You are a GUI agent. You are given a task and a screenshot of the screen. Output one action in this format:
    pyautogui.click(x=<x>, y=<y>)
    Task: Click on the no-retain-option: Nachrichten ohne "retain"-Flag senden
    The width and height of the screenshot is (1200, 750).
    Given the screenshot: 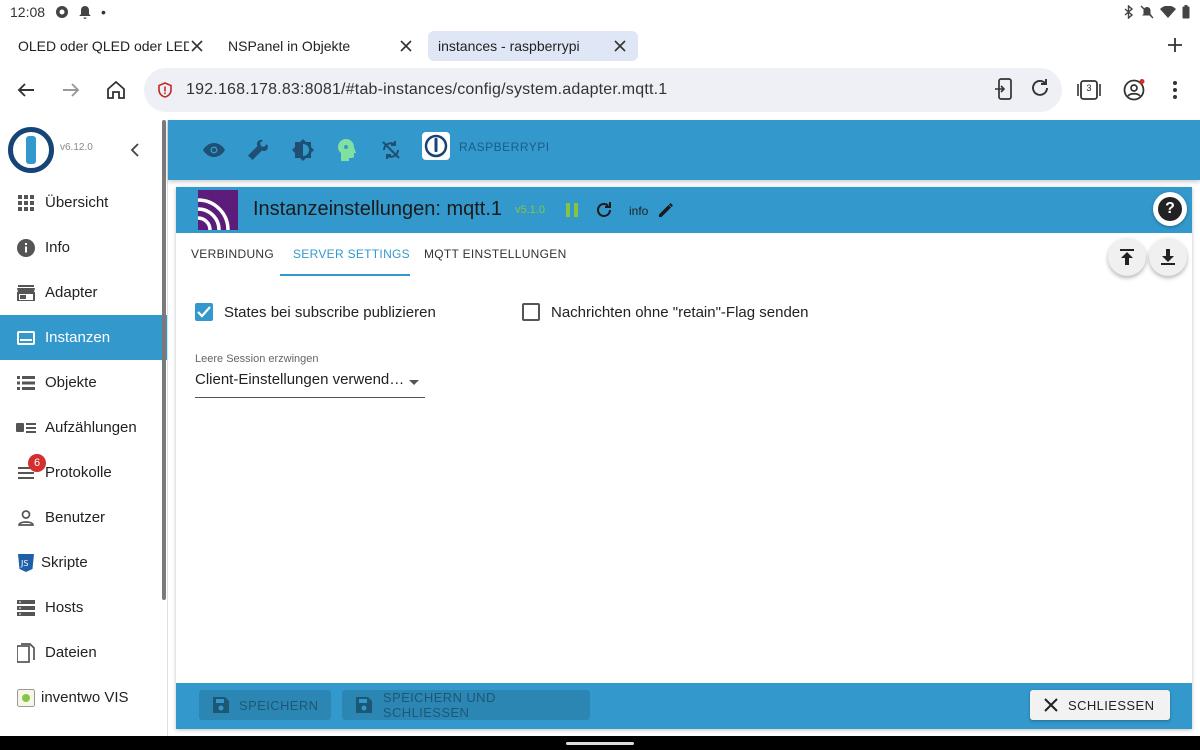 What is the action you would take?
    pyautogui.click(x=665, y=312)
    